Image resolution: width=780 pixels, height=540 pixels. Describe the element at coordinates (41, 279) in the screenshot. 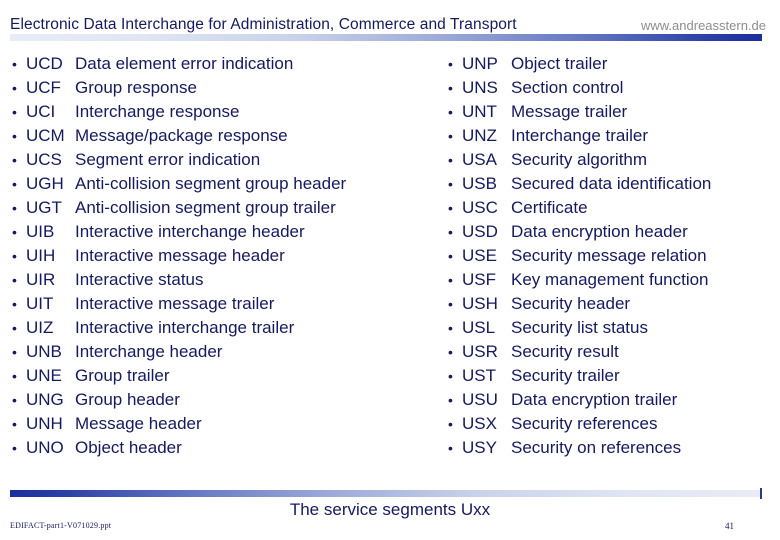

I see `segment-code: UIR` at that location.